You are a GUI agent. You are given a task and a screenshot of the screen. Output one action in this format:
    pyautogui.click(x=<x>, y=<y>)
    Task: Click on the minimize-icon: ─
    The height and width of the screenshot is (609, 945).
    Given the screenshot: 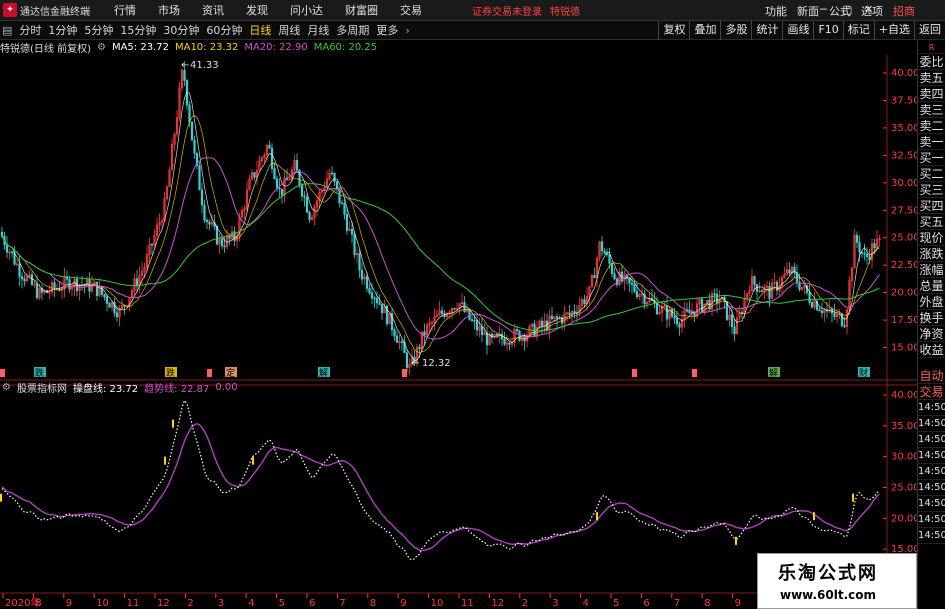 What is the action you would take?
    pyautogui.click(x=823, y=9)
    